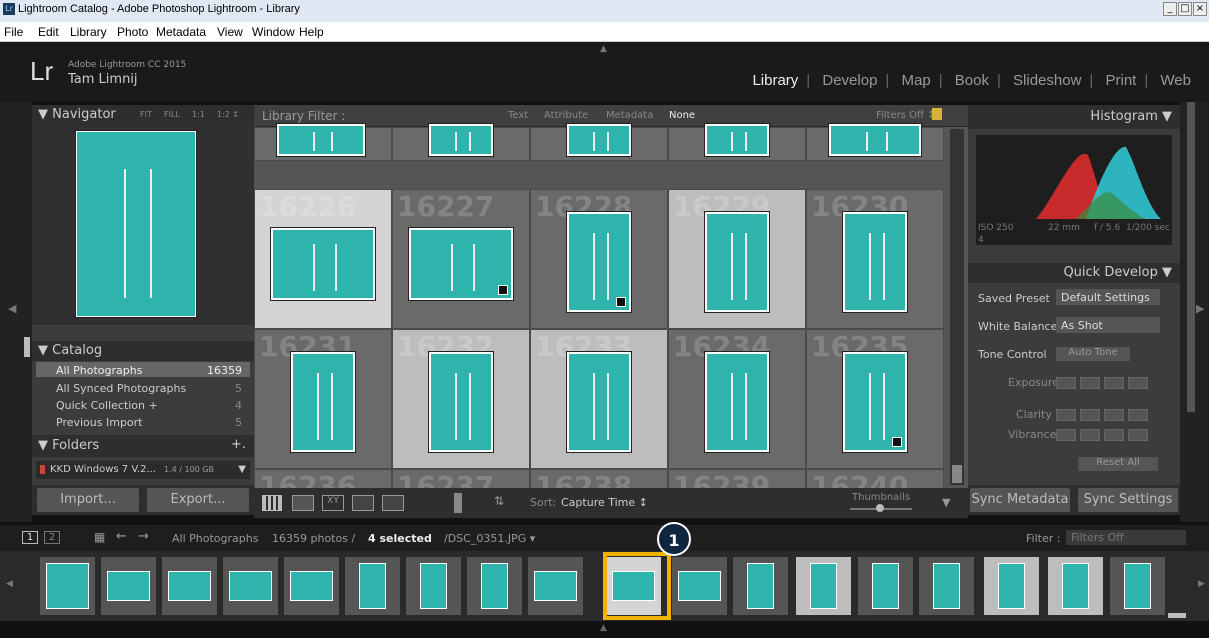  What do you see at coordinates (215, 538) in the screenshot?
I see `source-label: All Photographs` at bounding box center [215, 538].